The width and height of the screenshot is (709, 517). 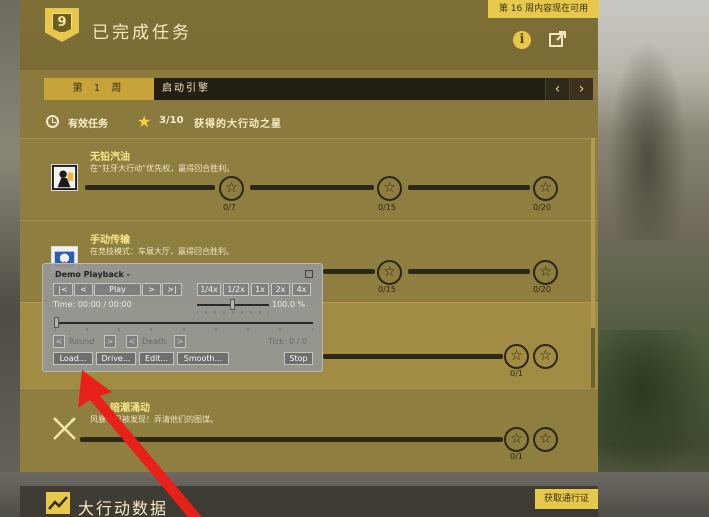 I want to click on speed-2x-button: 2x, so click(x=280, y=289).